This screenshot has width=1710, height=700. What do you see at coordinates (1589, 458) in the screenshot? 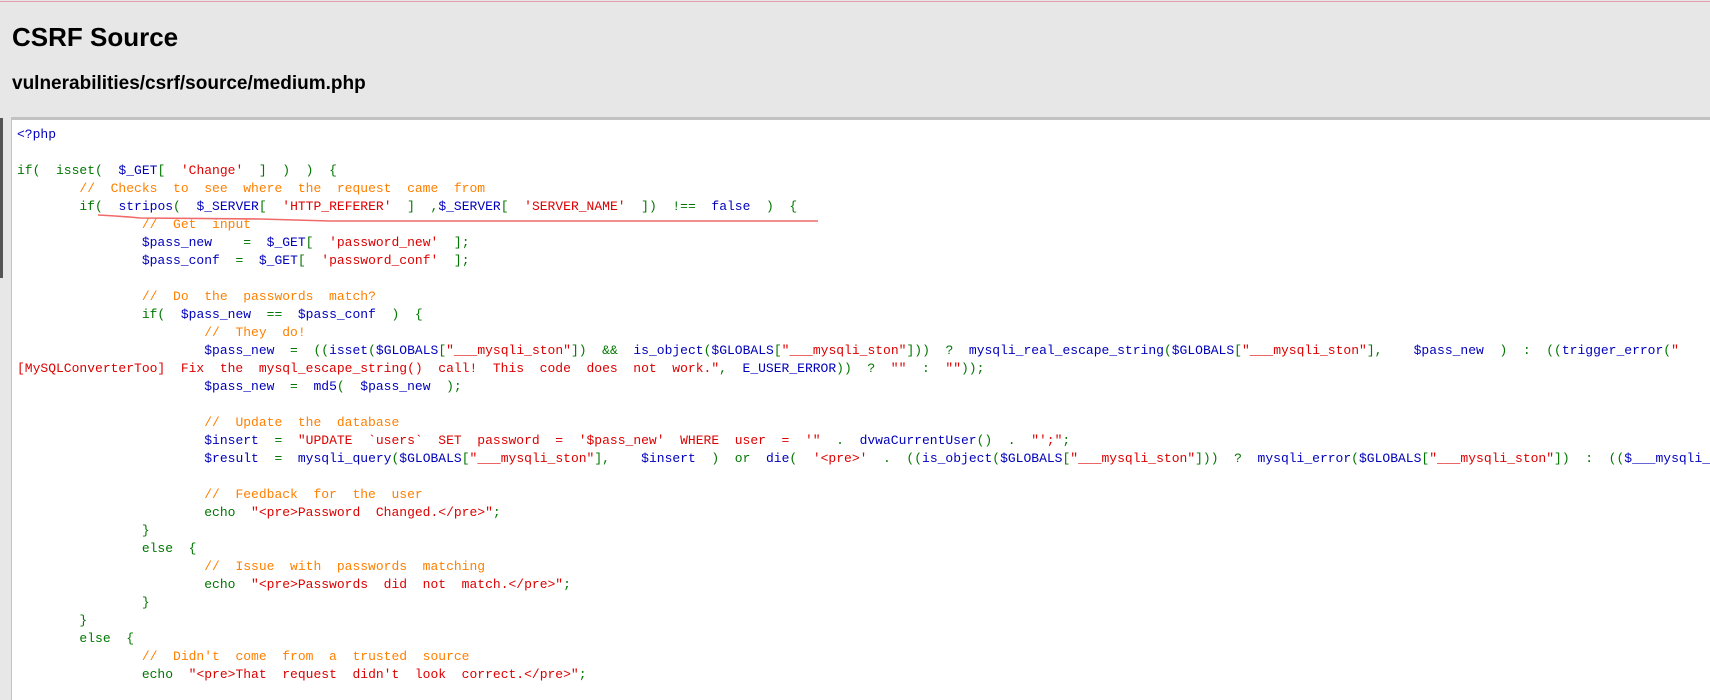
I see `code-keyword: ]) : ((` at bounding box center [1589, 458].